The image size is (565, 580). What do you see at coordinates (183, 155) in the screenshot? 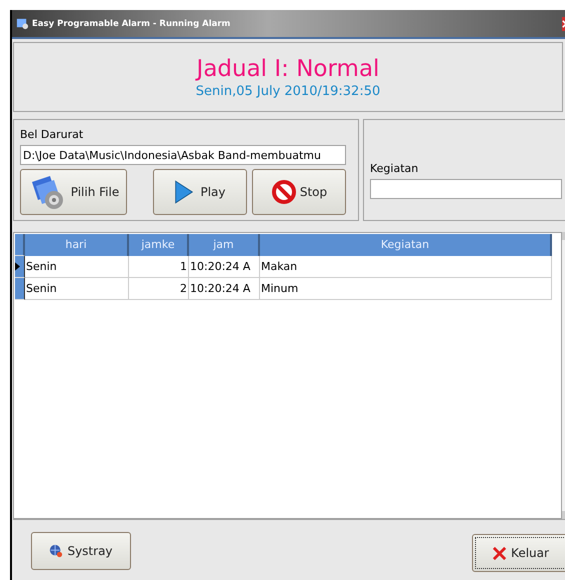
I see `file-path-field: D:\Joe Data\Music\Indonesia\Asbak Band-membuatmu` at bounding box center [183, 155].